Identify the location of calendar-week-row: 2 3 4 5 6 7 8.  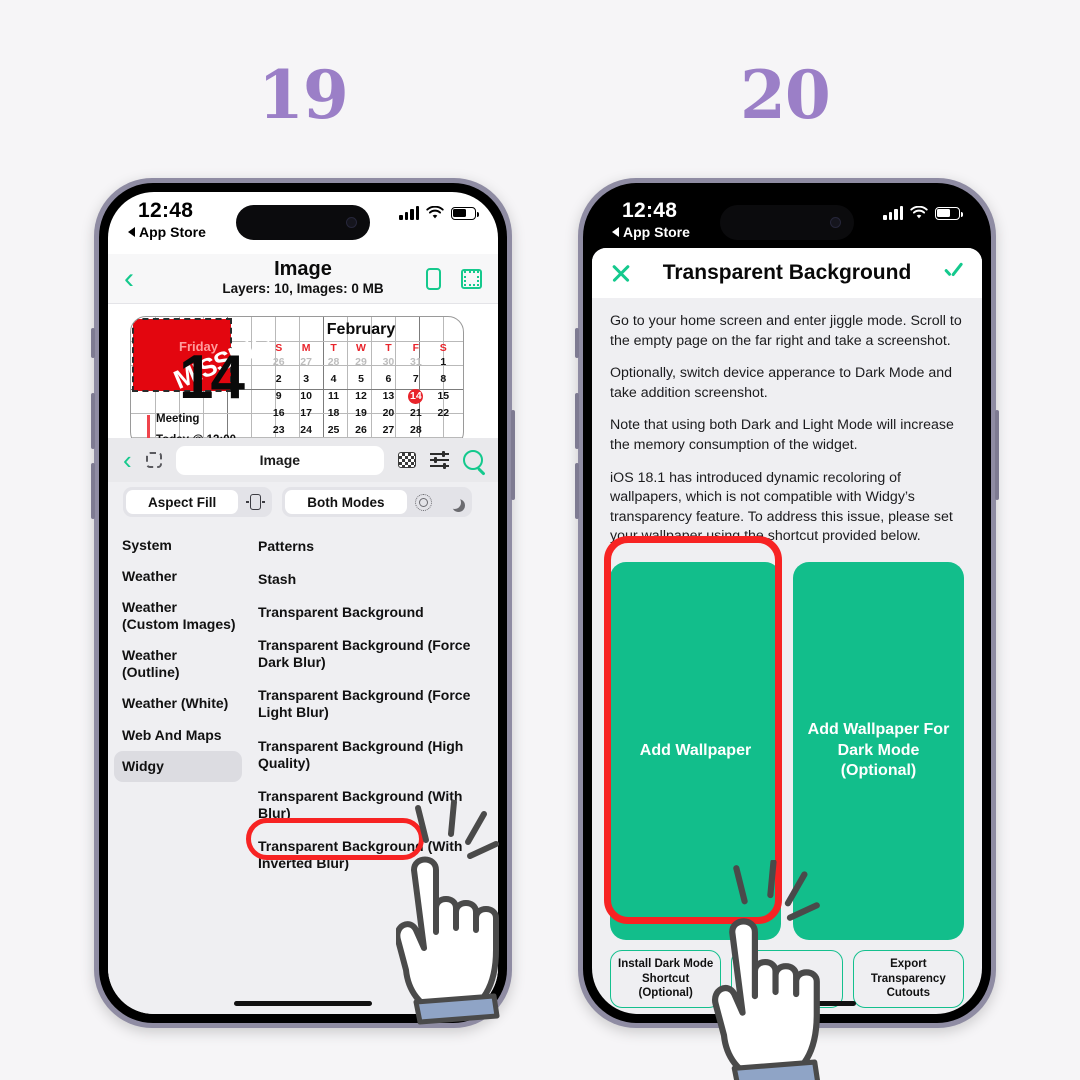
(361, 379).